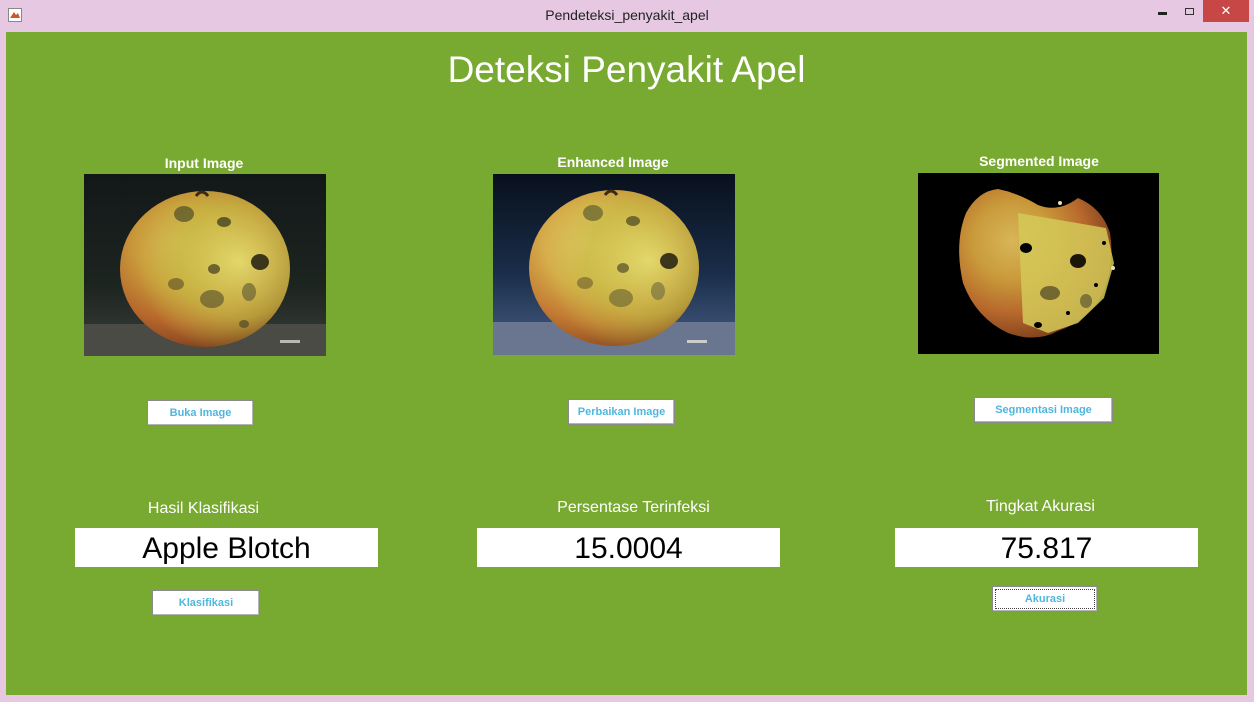 The width and height of the screenshot is (1254, 702). I want to click on window-title: Pendeteksi_penyakit_apel, so click(627, 15).